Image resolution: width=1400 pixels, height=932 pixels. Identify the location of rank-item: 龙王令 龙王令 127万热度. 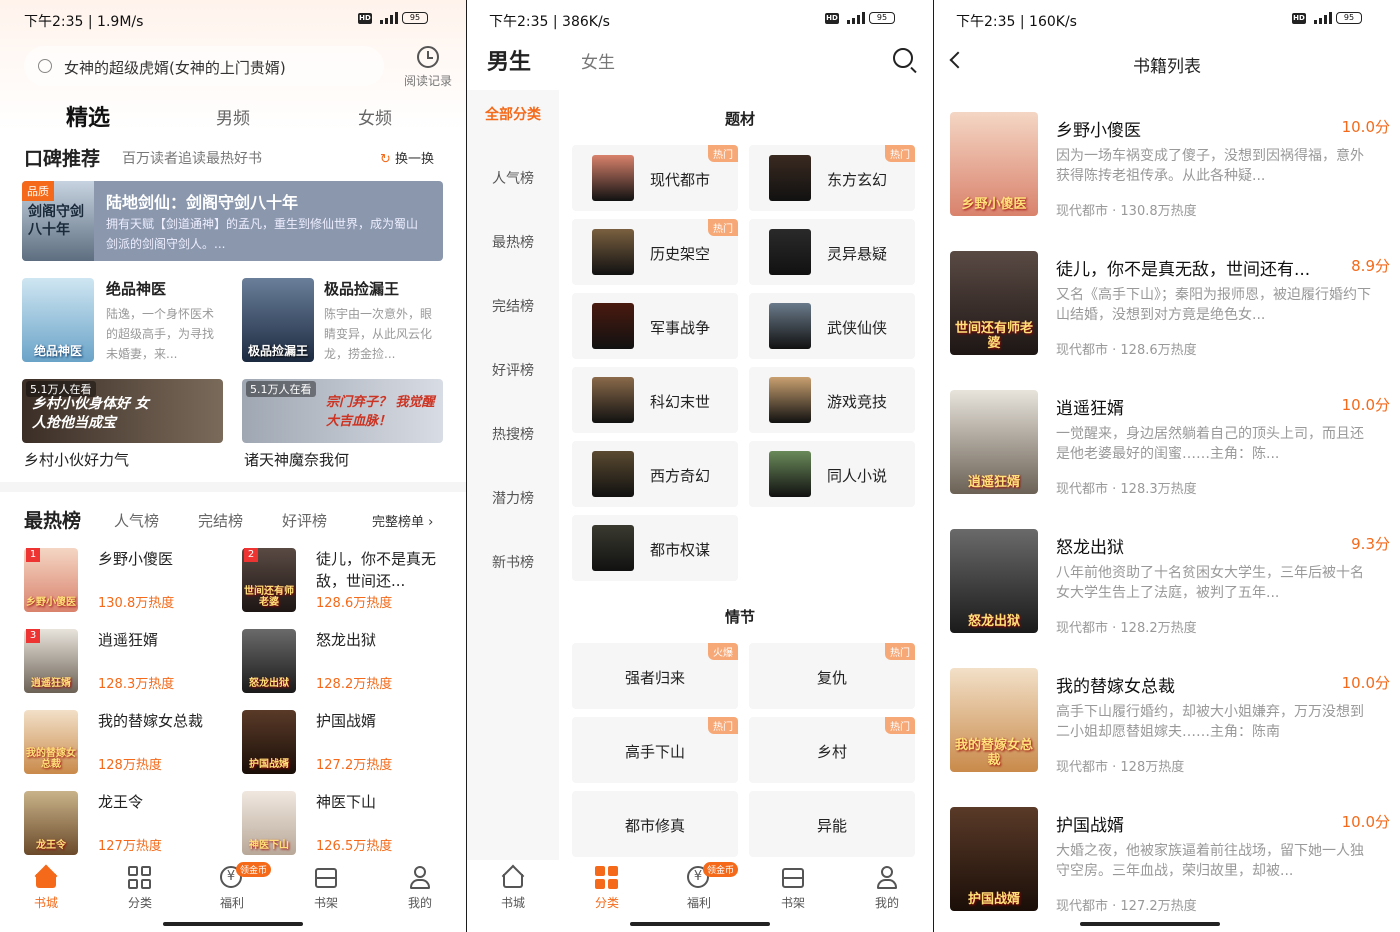
(129, 826).